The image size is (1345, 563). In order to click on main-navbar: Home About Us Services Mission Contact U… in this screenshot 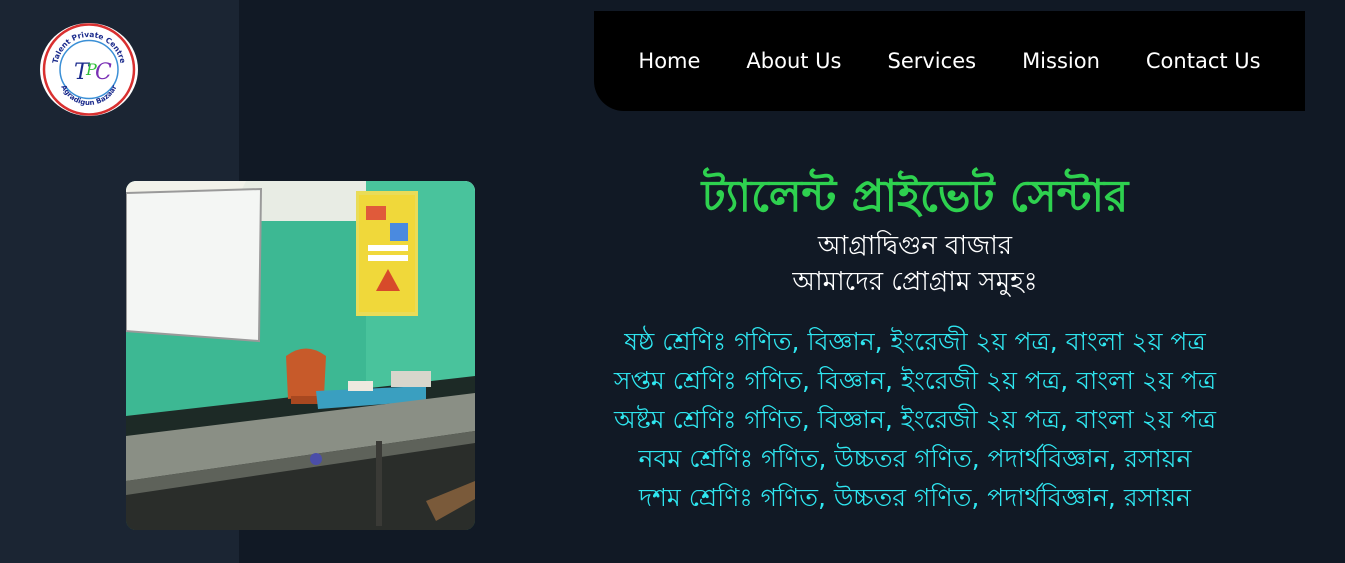, I will do `click(949, 61)`.